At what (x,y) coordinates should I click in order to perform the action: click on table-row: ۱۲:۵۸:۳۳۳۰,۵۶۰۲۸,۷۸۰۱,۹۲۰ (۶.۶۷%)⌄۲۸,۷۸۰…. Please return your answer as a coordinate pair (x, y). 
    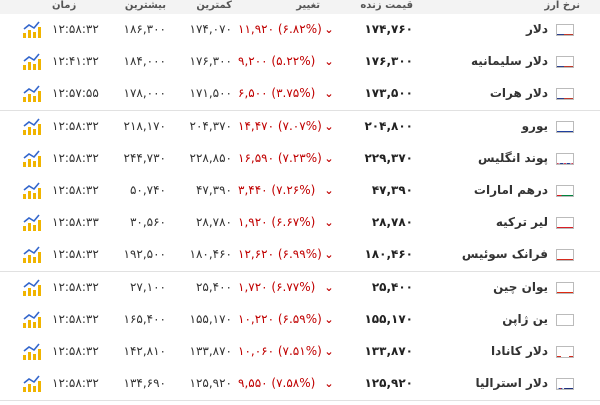
    Looking at the image, I should click on (300, 223).